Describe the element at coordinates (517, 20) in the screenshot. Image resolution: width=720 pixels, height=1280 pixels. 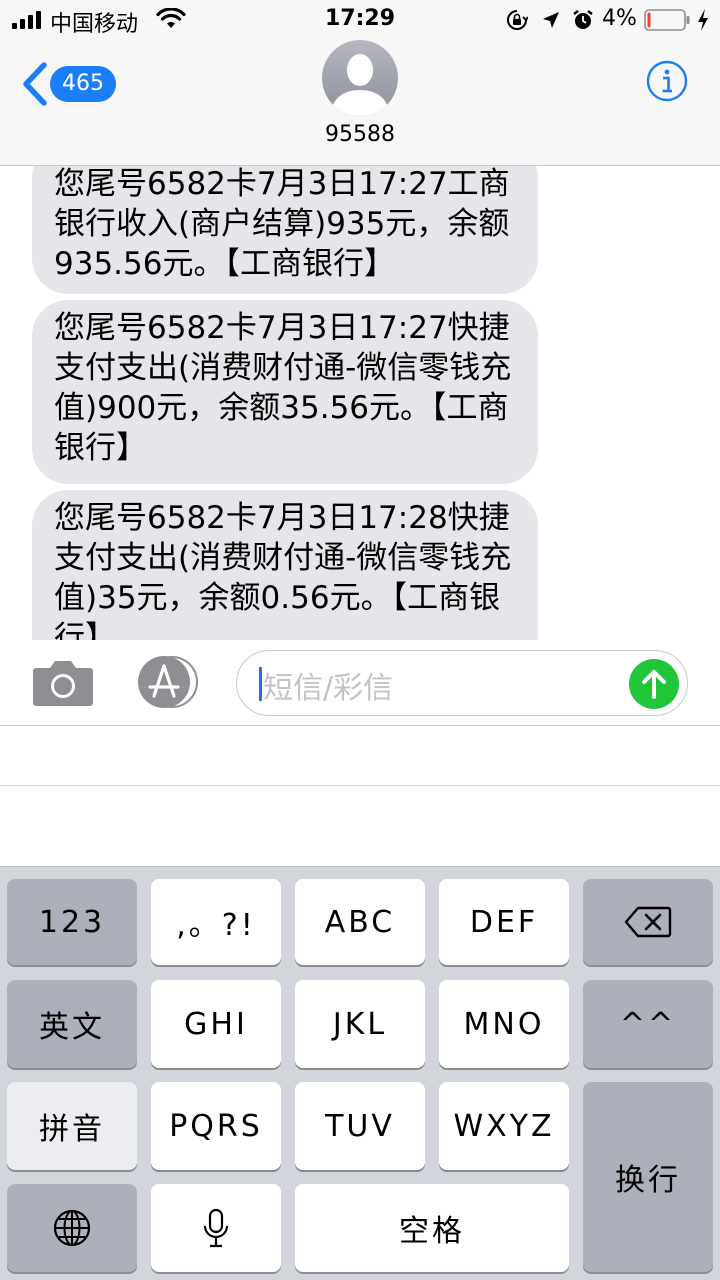
I see `orientation-lock-icon` at that location.